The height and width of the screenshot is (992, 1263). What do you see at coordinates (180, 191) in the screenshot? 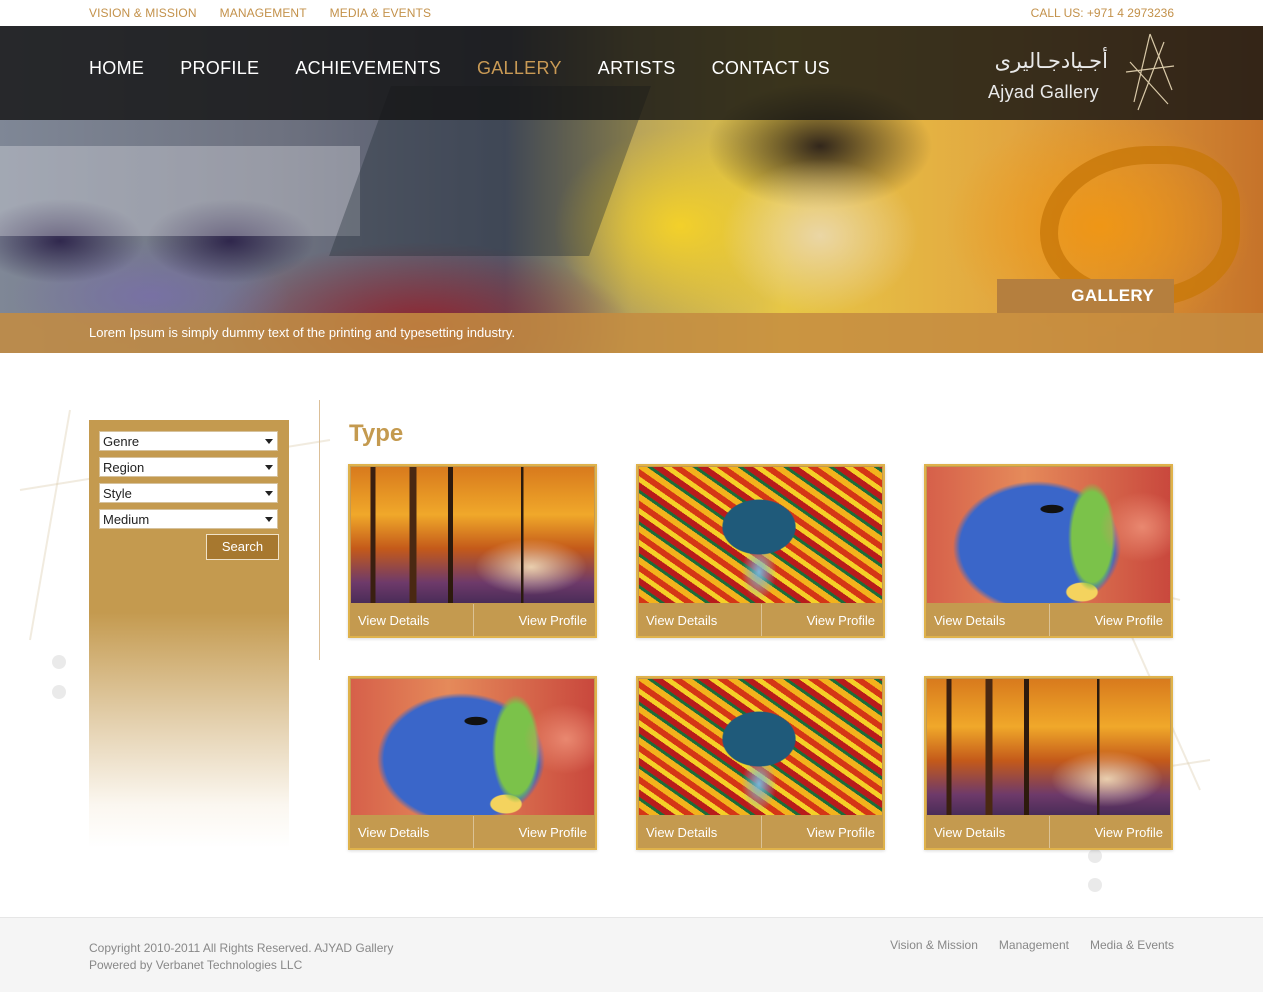
I see `hero-artwork-stroke` at bounding box center [180, 191].